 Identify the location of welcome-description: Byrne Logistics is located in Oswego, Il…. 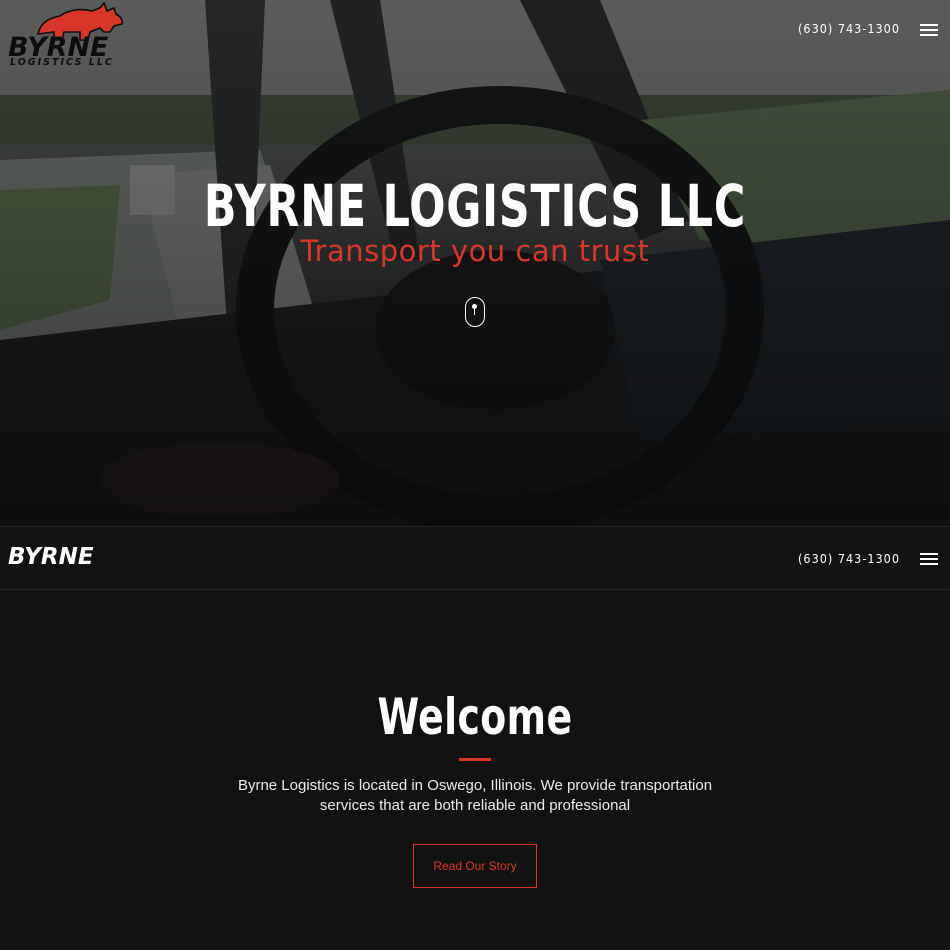
(475, 795).